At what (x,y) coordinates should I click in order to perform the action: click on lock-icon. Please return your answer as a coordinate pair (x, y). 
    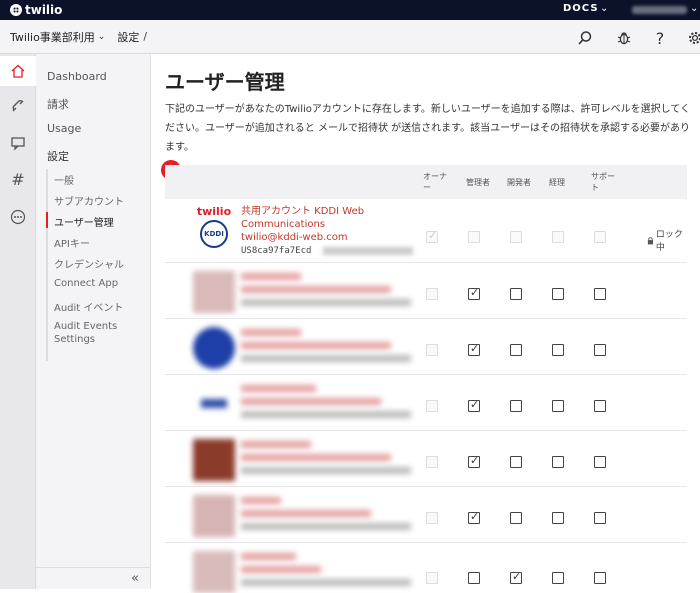
    Looking at the image, I should click on (650, 240).